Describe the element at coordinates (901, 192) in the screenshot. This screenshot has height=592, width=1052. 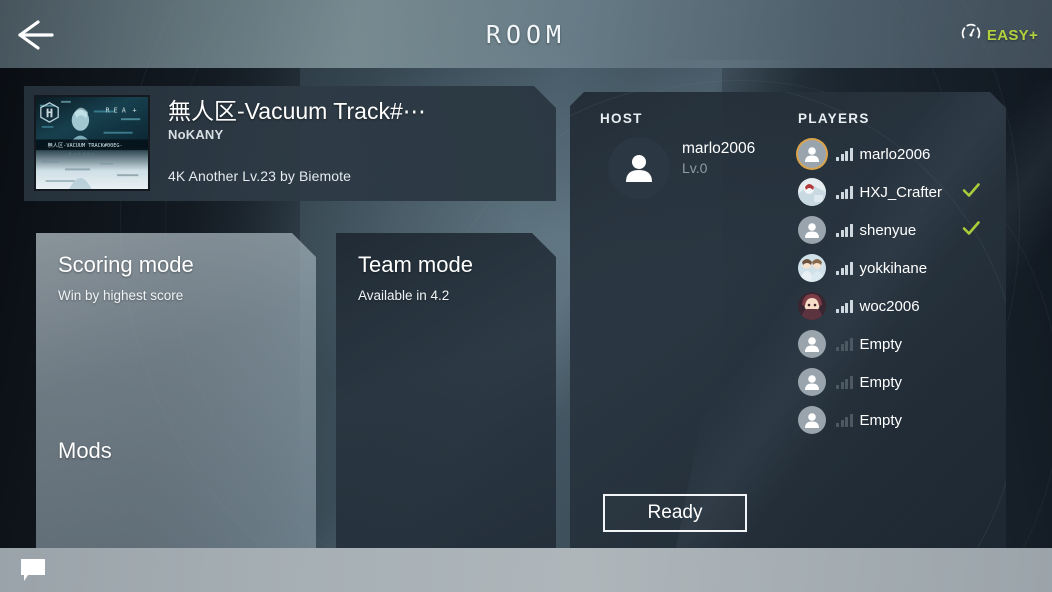
I see `player-name: HXJ_Crafter` at that location.